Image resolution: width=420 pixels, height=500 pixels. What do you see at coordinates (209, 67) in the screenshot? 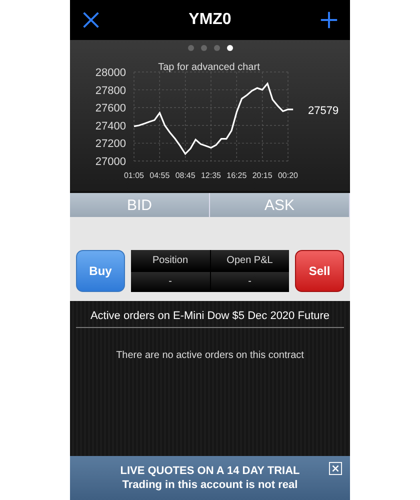
I see `chart-hint: Tap for advanced chart` at bounding box center [209, 67].